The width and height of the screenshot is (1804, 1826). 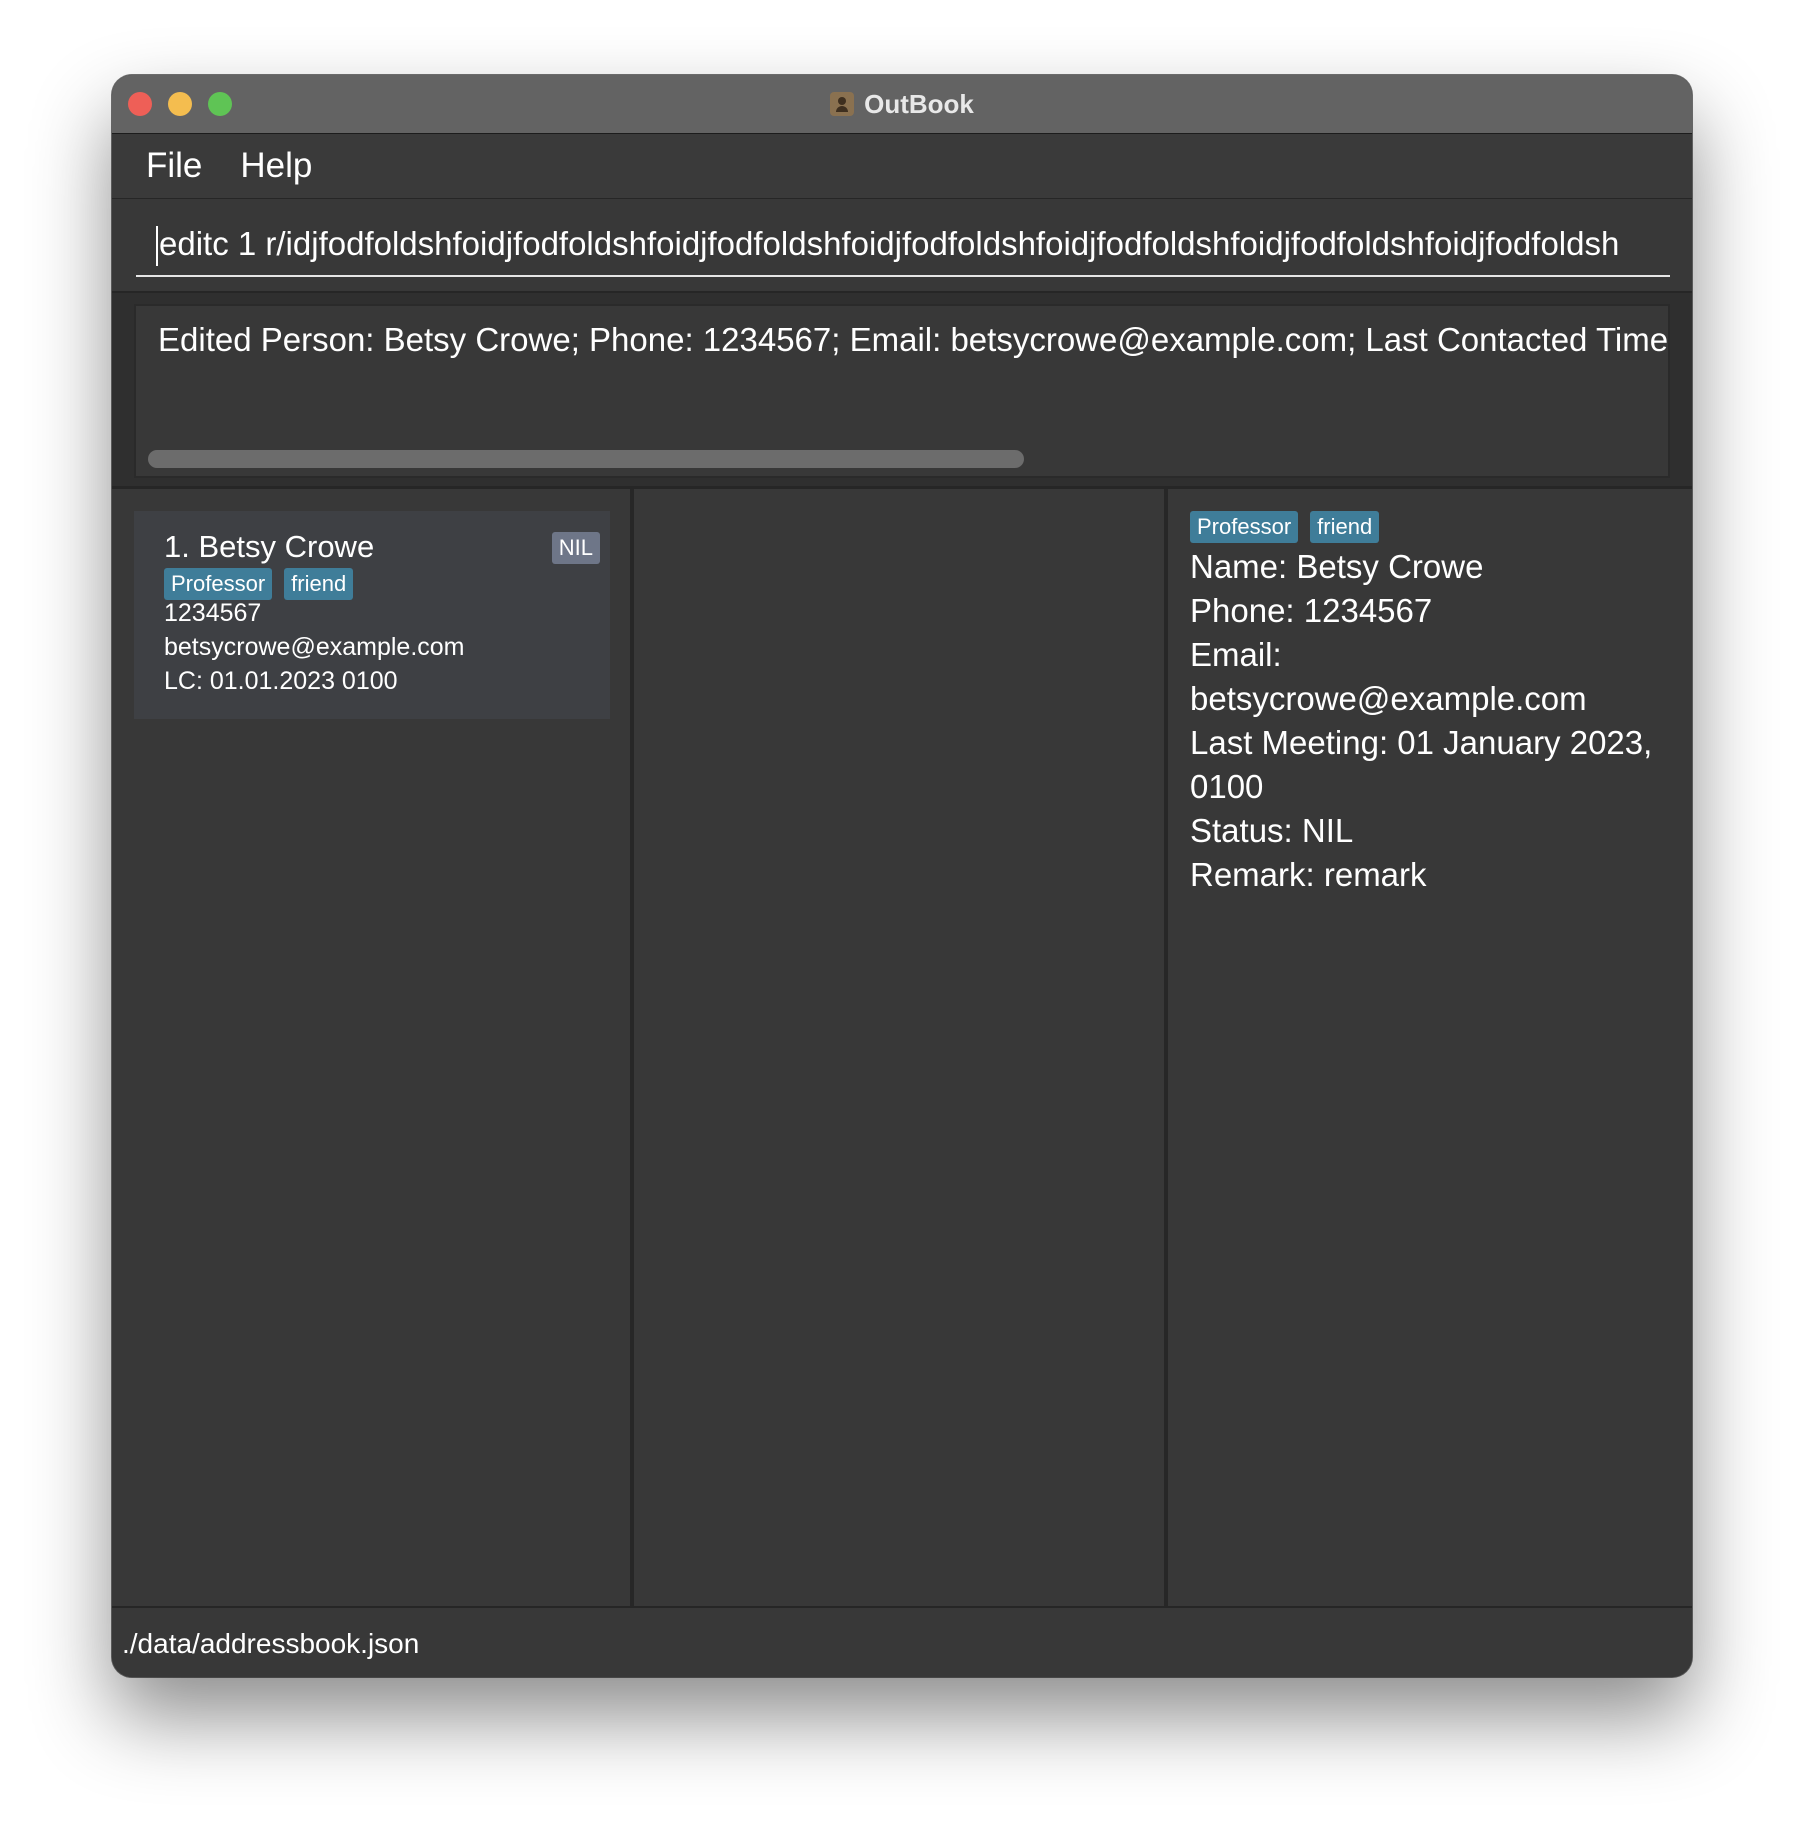 What do you see at coordinates (586, 459) in the screenshot?
I see `horizontal-scrollbar` at bounding box center [586, 459].